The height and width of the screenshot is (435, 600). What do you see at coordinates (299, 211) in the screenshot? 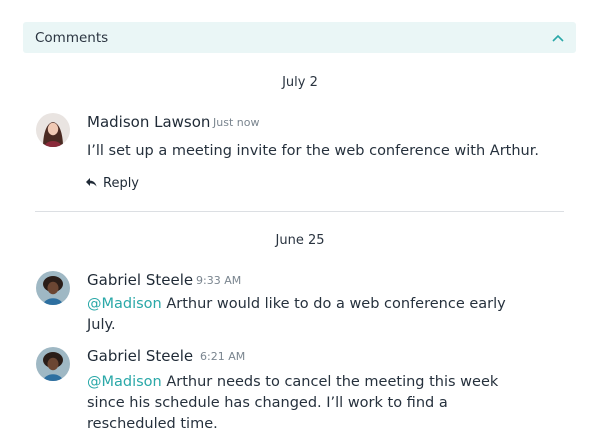
I see `divider` at bounding box center [299, 211].